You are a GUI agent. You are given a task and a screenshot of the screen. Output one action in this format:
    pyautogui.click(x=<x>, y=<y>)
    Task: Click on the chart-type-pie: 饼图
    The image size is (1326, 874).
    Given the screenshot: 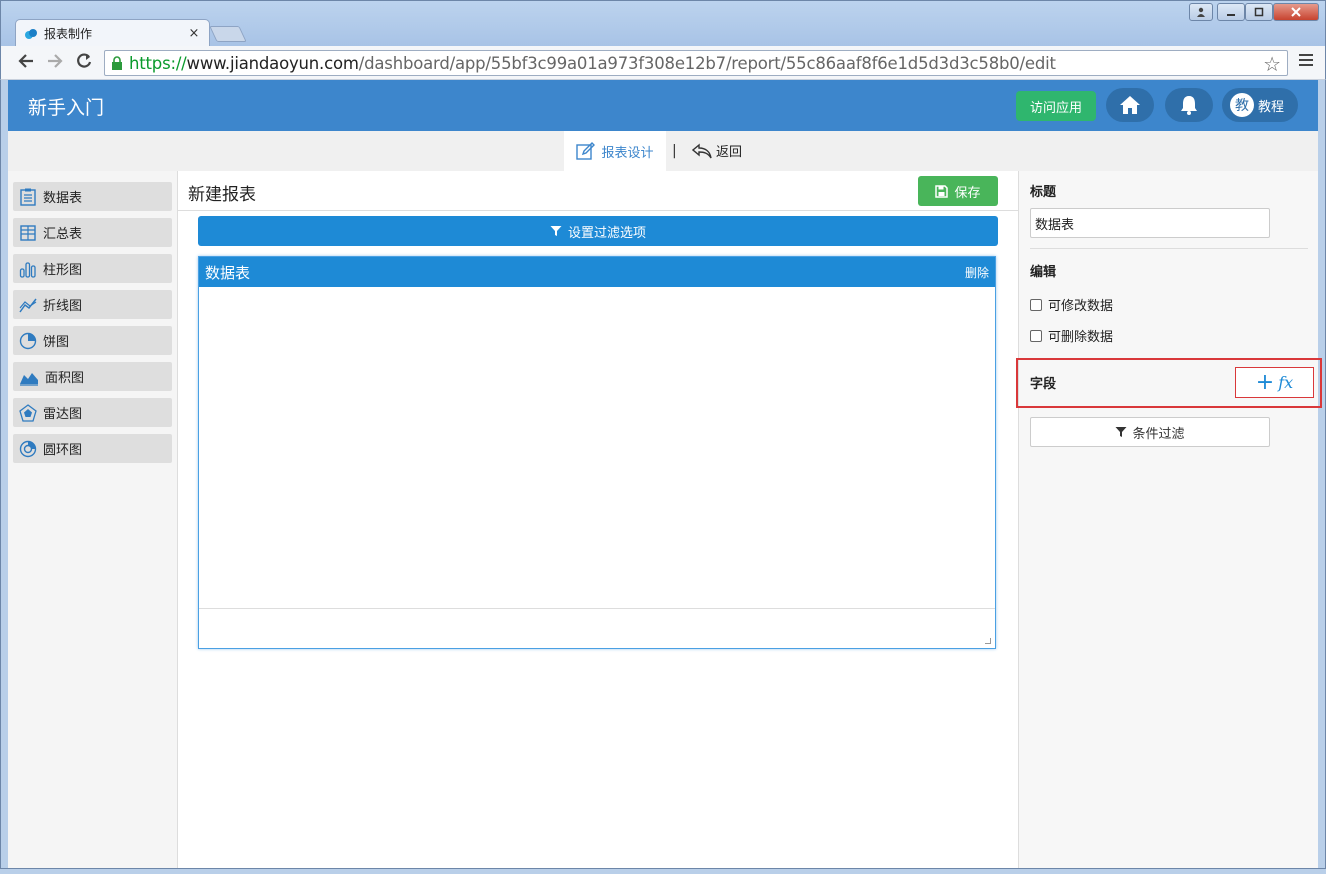 What is the action you would take?
    pyautogui.click(x=92, y=340)
    